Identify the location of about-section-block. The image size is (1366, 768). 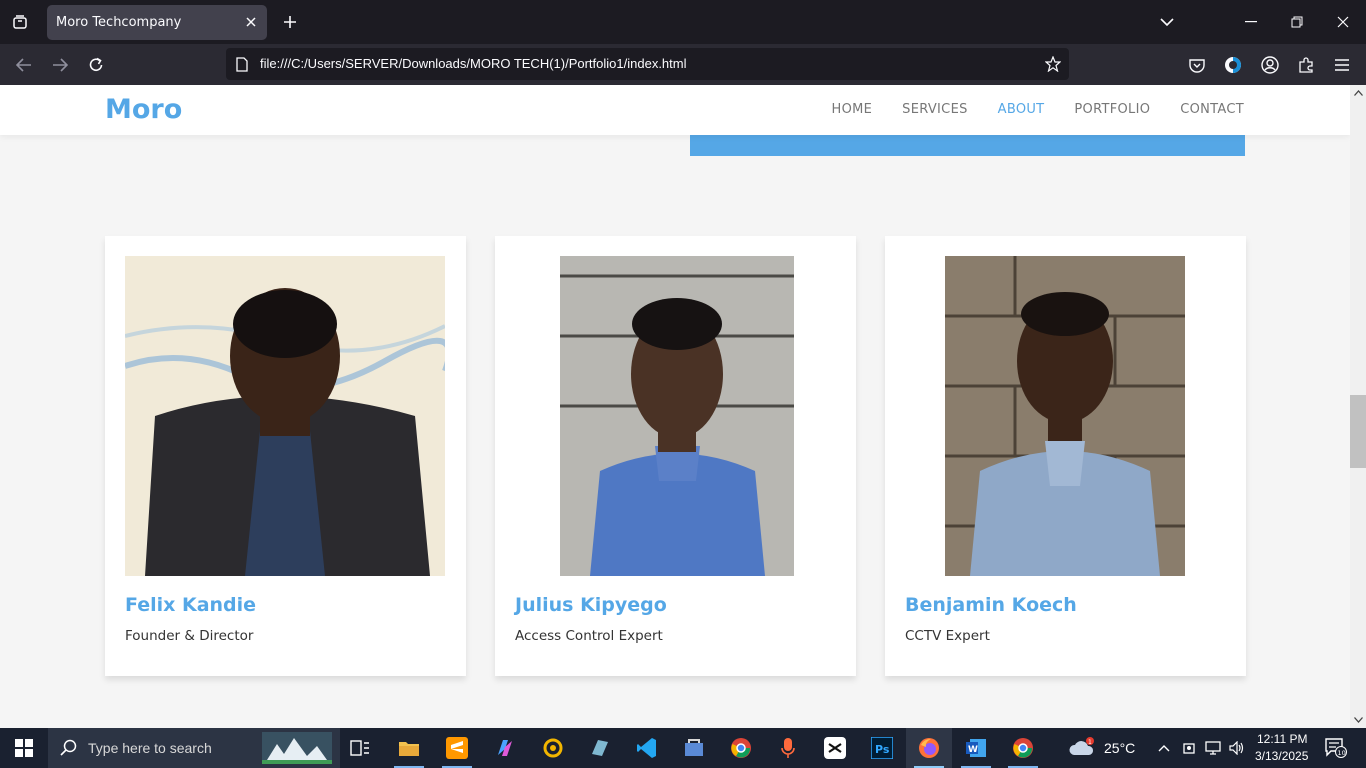
(967, 145).